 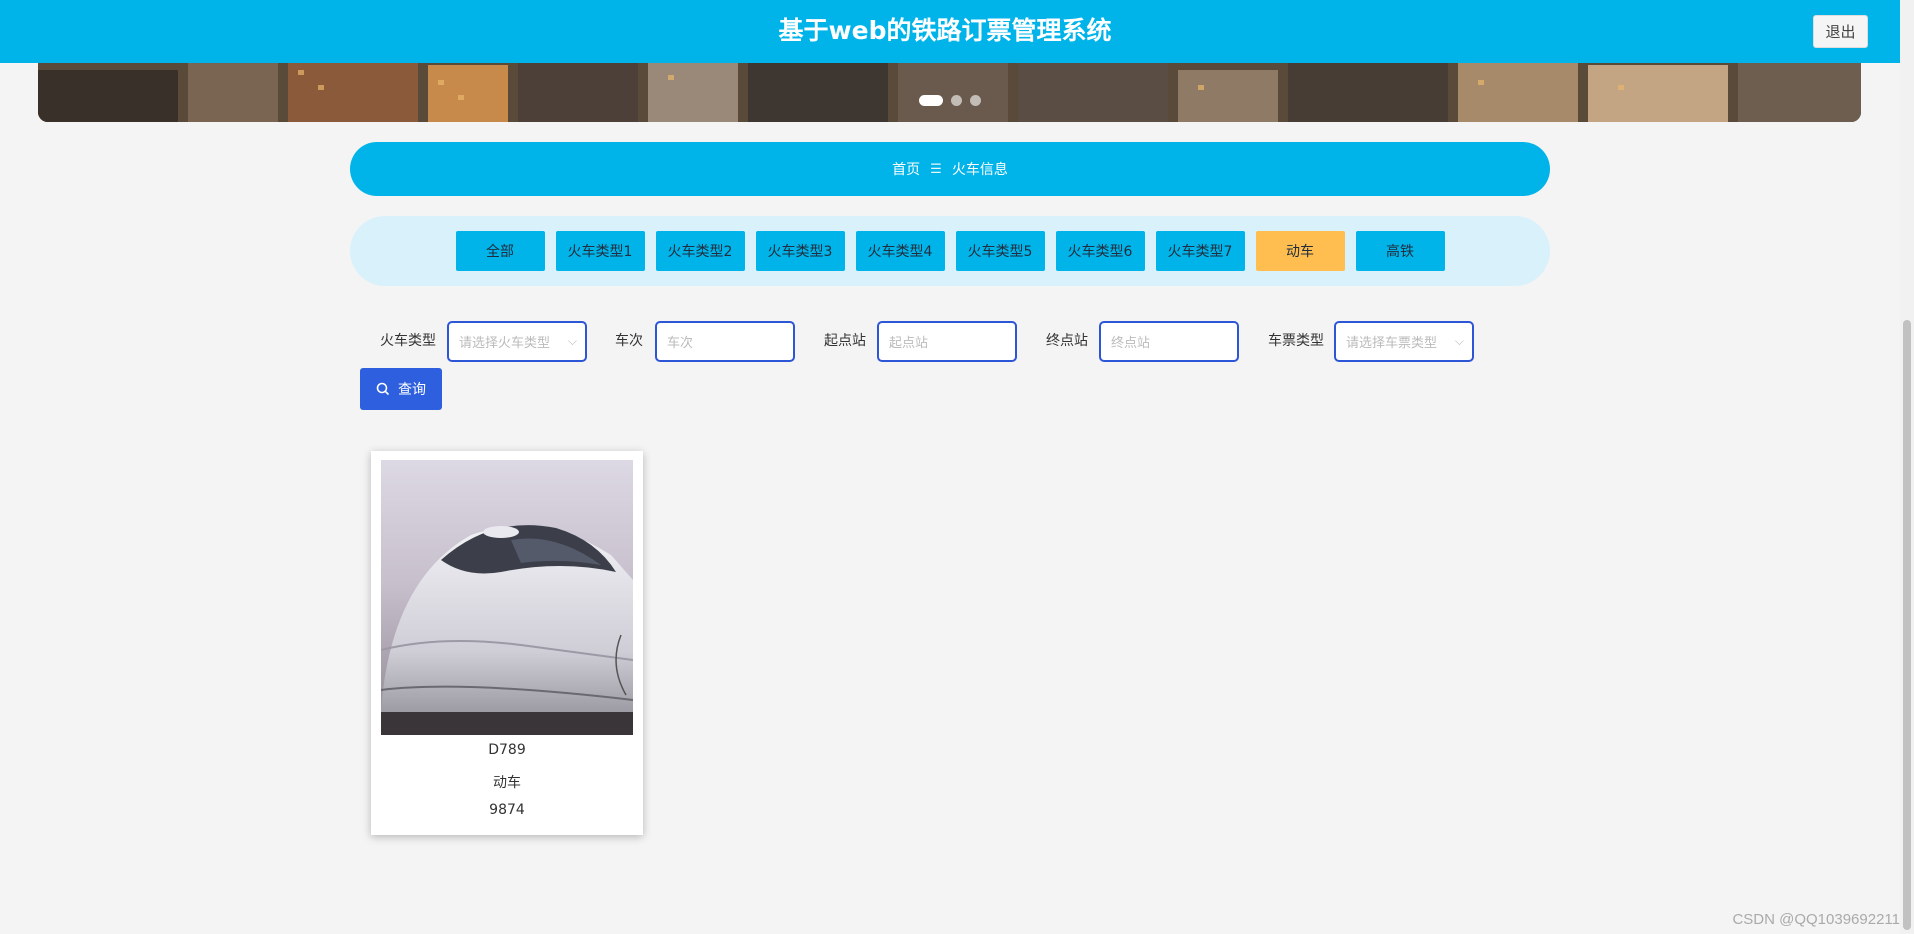 I want to click on bullet-train-image, so click(x=507, y=597).